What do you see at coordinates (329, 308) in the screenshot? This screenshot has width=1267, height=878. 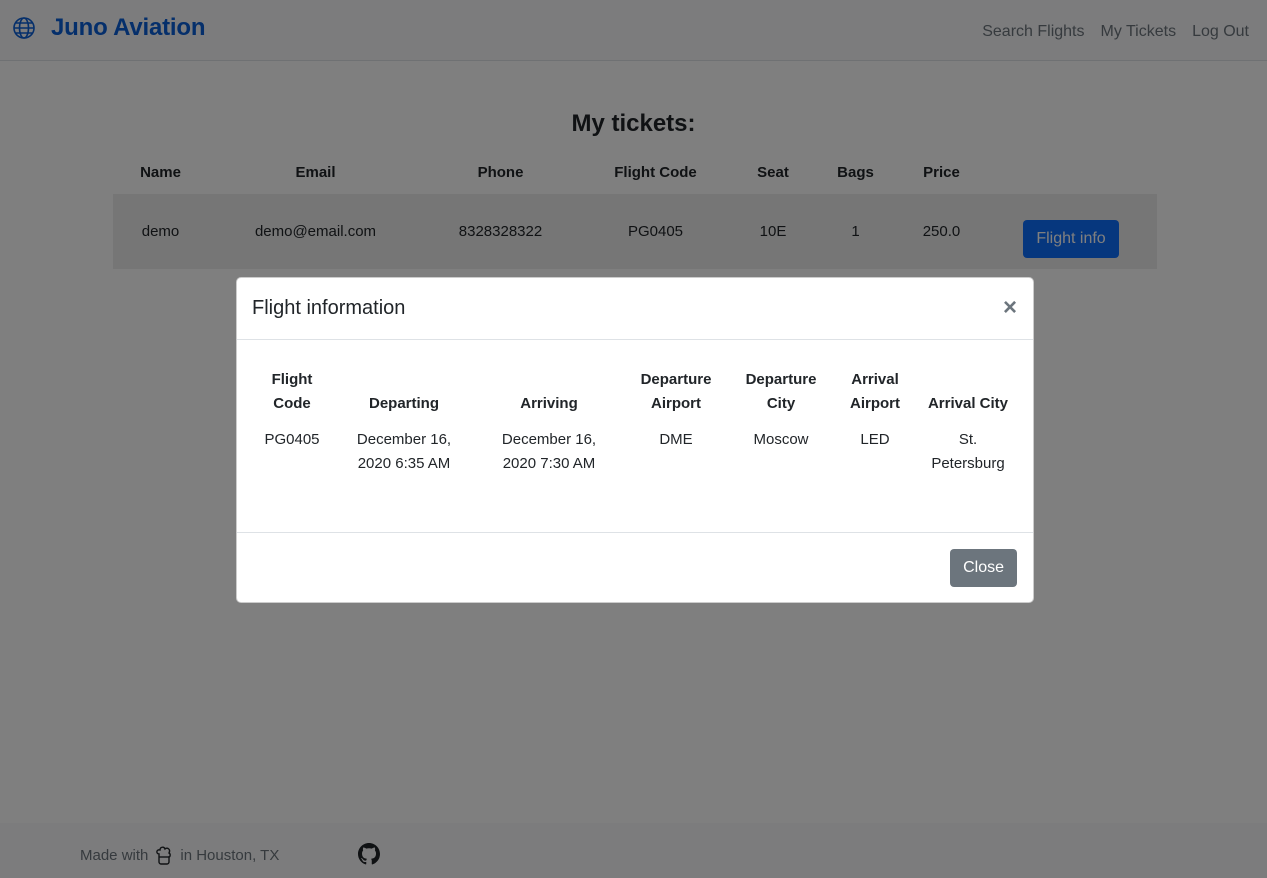 I see `modal-title: Flight information` at bounding box center [329, 308].